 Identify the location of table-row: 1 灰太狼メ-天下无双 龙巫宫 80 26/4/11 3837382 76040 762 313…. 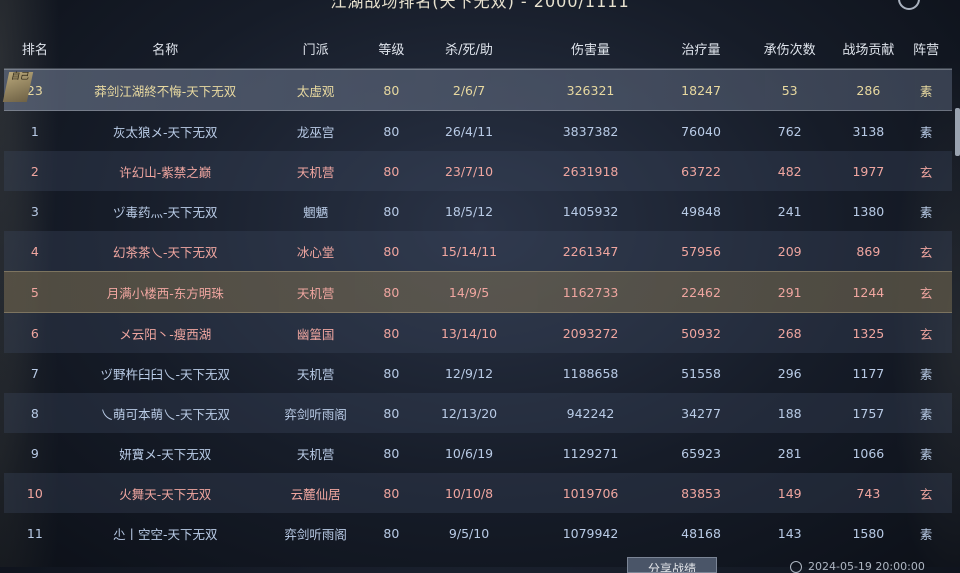
(478, 131).